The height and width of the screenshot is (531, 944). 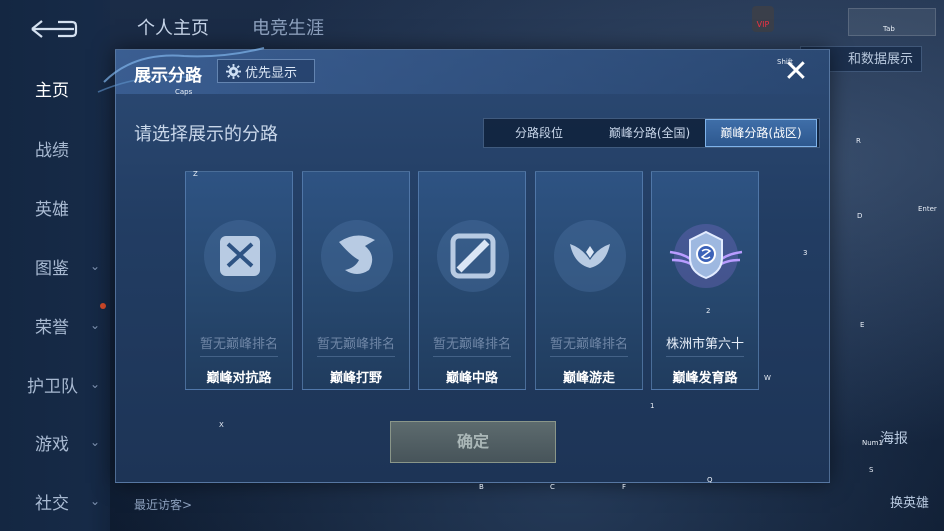 What do you see at coordinates (173, 27) in the screenshot?
I see `tab-personal-home: 个人主页` at bounding box center [173, 27].